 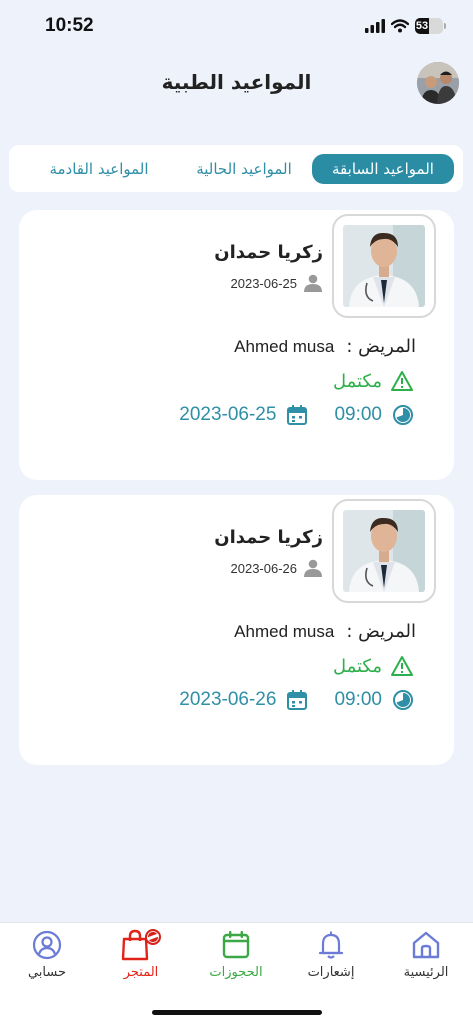 I want to click on booking-date-row: 2023-06-26, so click(x=277, y=568).